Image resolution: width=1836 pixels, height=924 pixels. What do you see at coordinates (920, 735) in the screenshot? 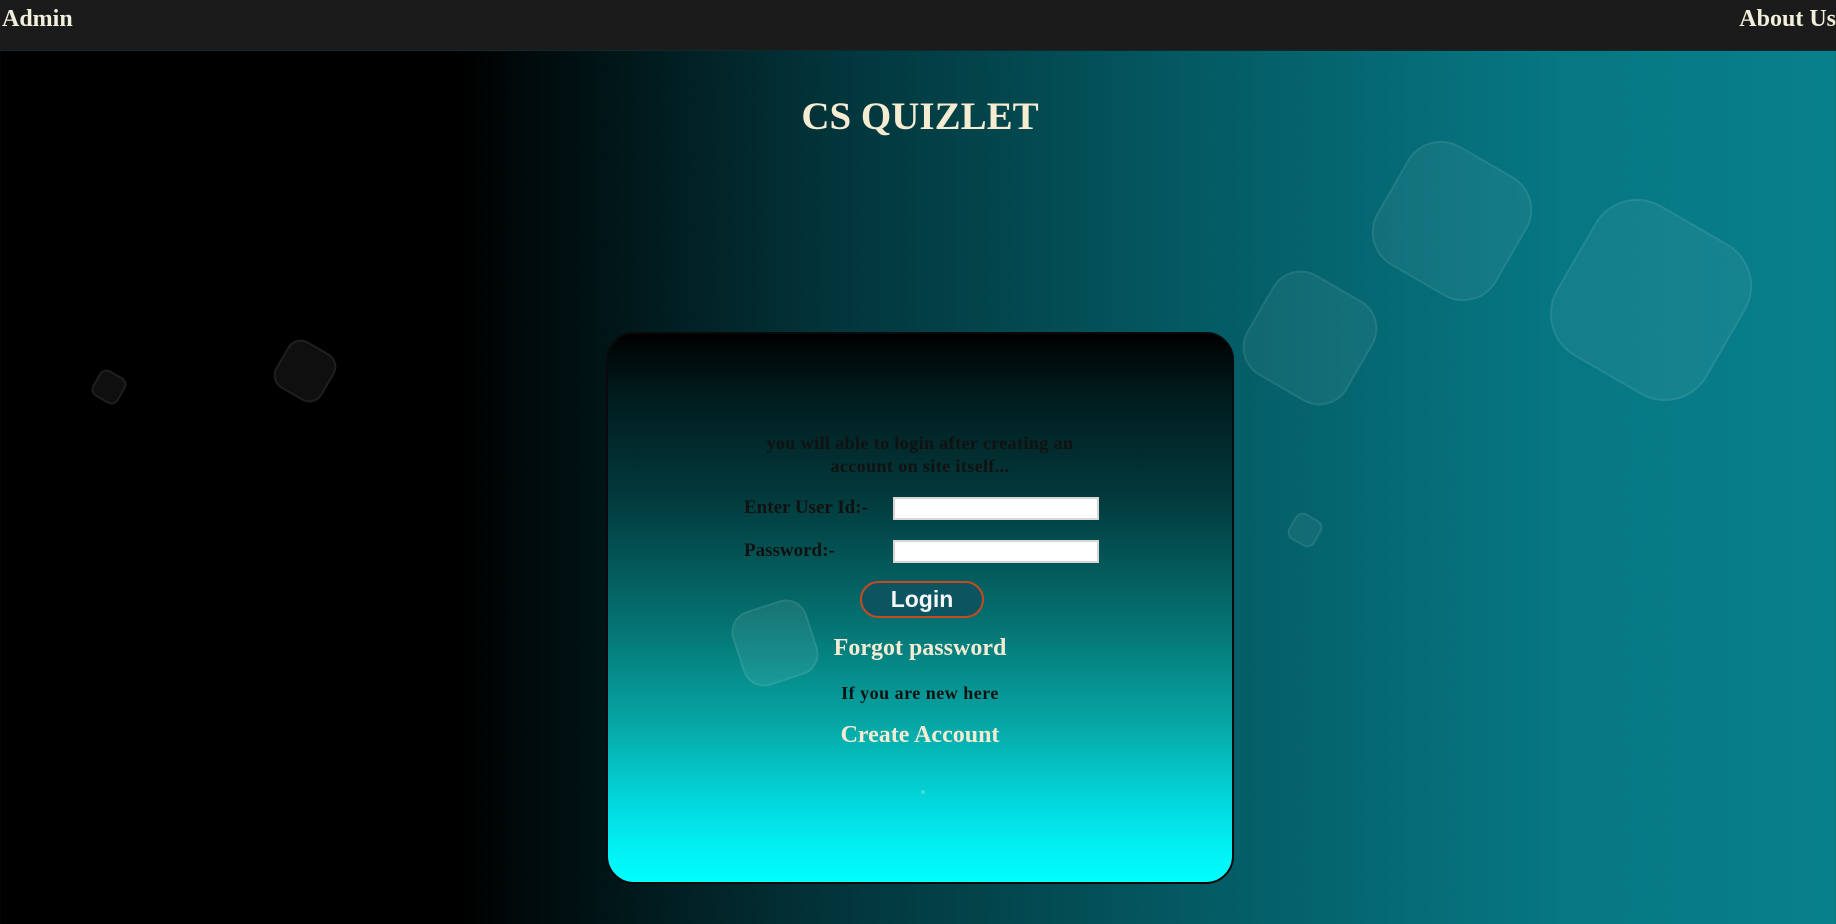
I see `create-account-link: Create Account` at bounding box center [920, 735].